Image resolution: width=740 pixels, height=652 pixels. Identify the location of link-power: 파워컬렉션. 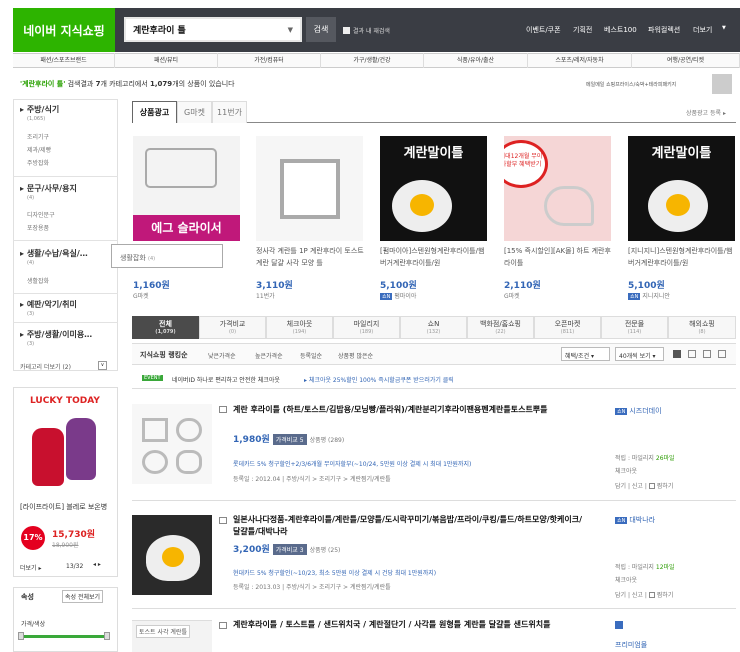
(664, 30).